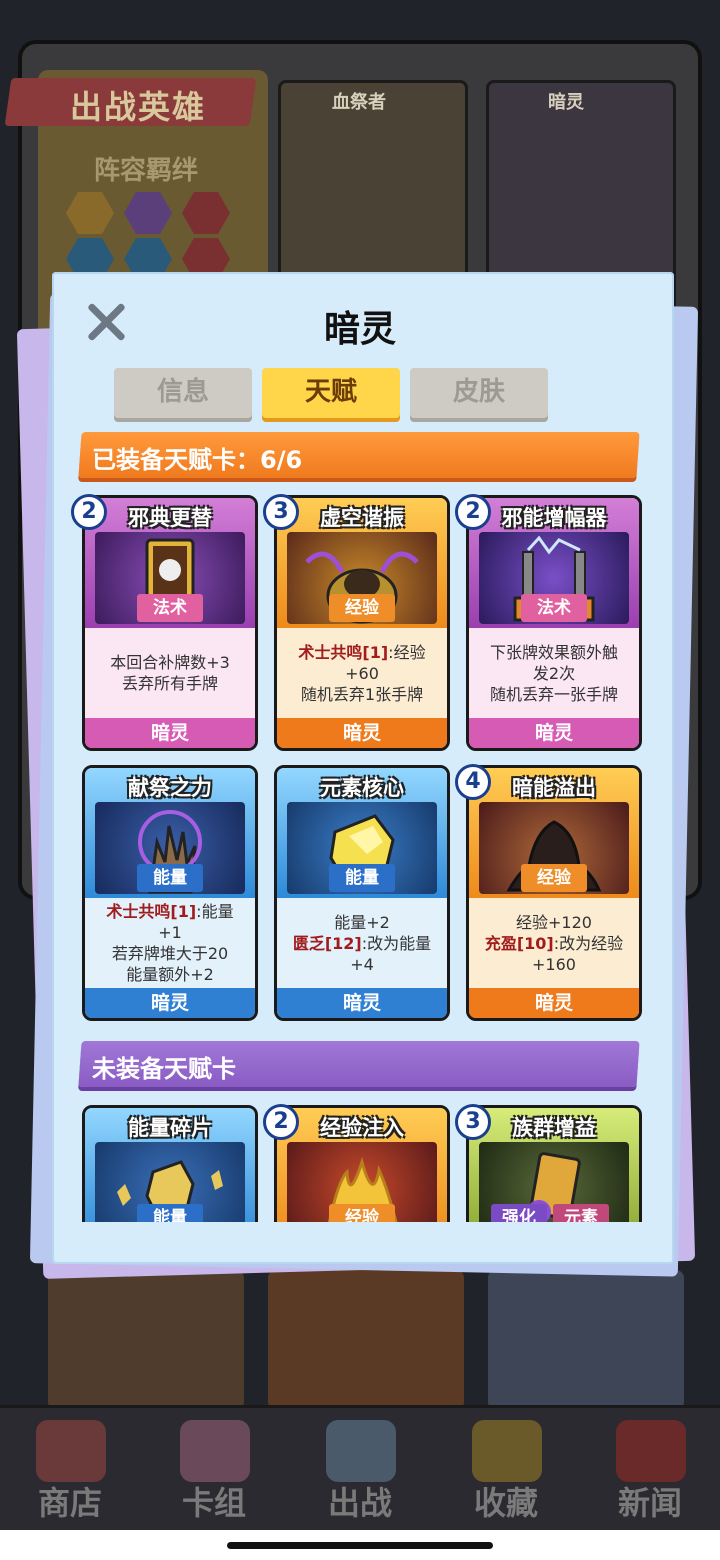  What do you see at coordinates (362, 788) in the screenshot?
I see `card-name: 元素核心` at bounding box center [362, 788].